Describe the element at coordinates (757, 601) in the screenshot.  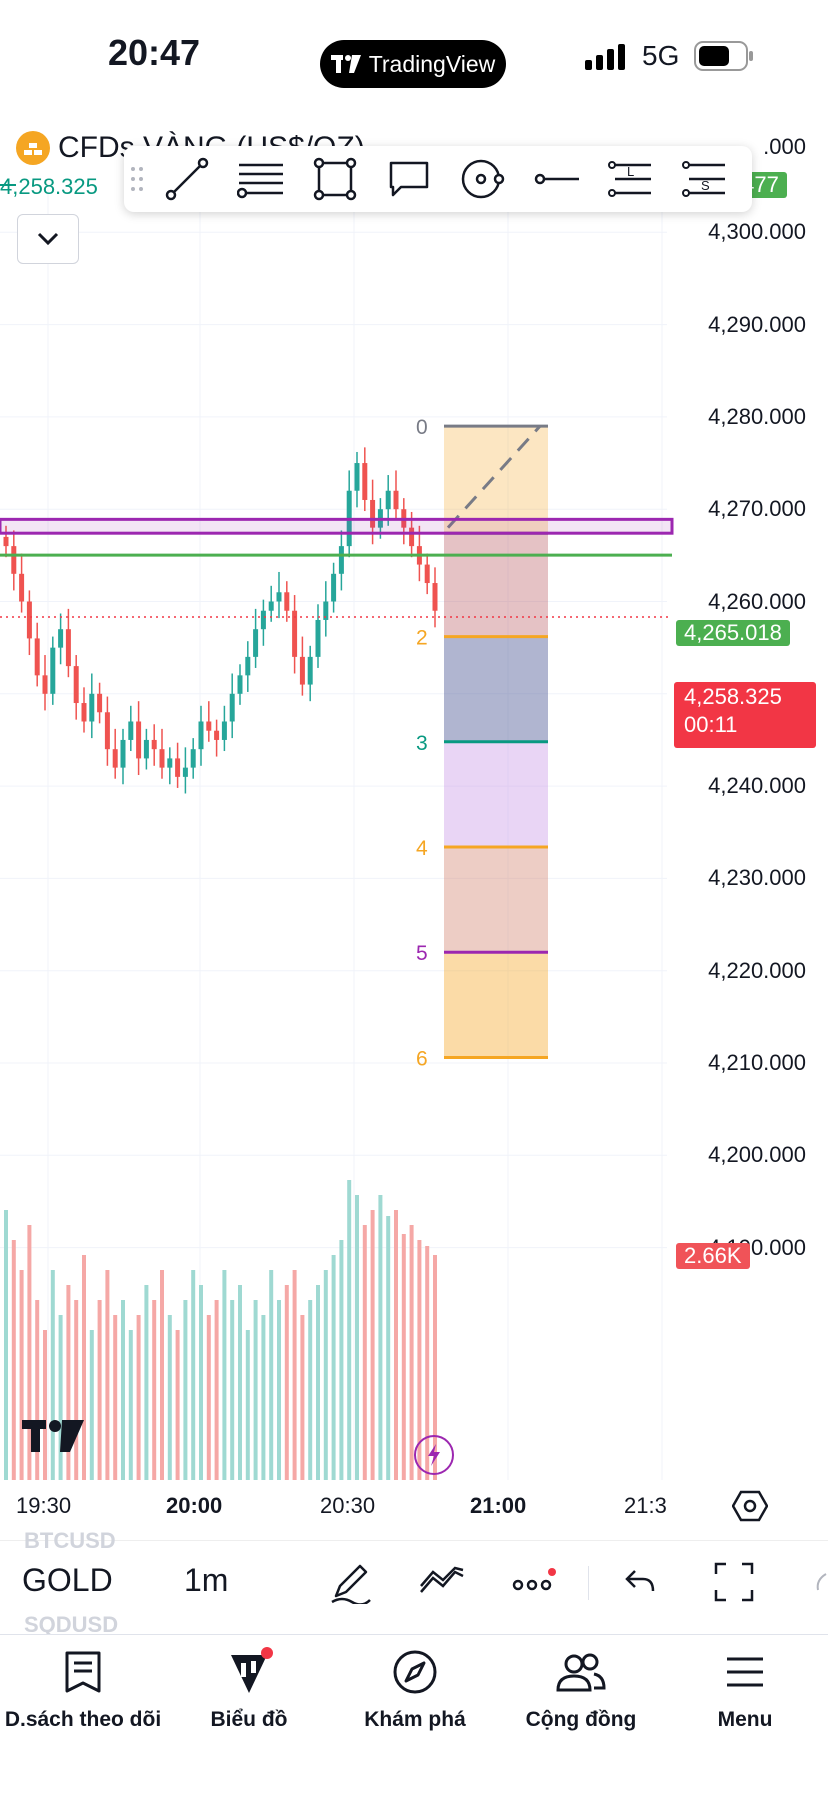
I see `price-axis-label: 4,260.000` at that location.